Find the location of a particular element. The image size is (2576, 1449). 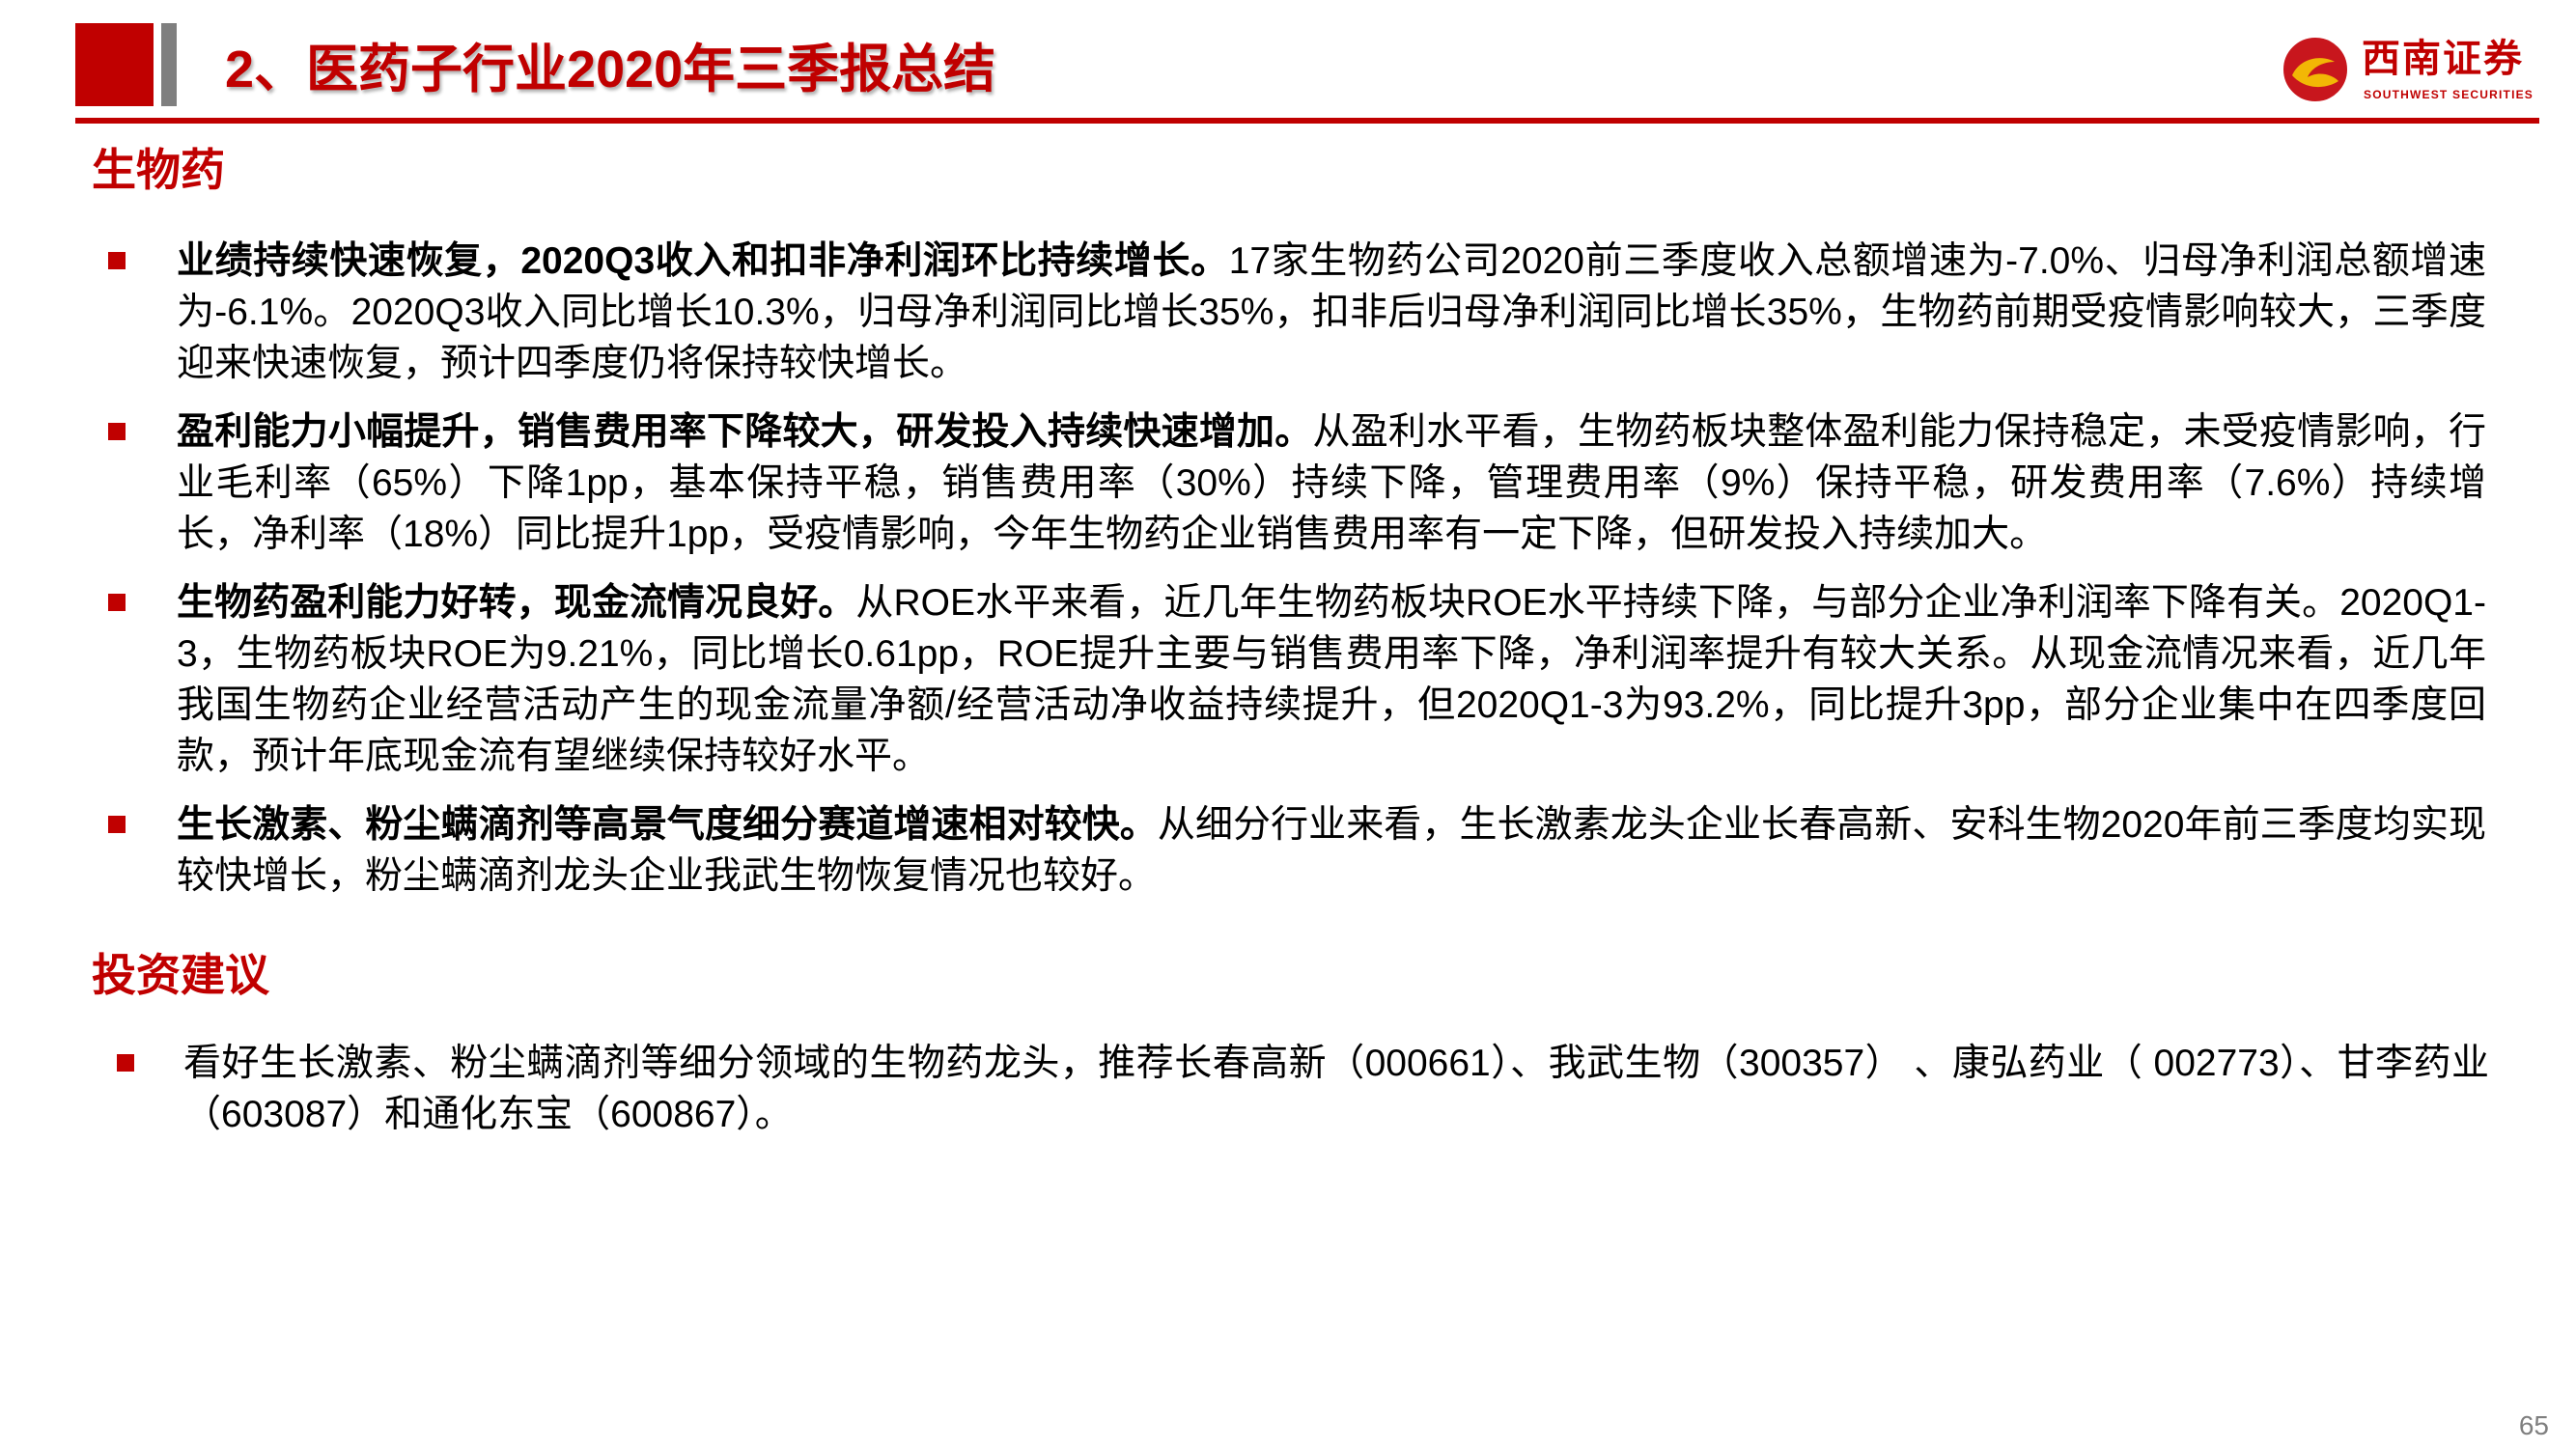

section-heading: 生物药 is located at coordinates (159, 170).